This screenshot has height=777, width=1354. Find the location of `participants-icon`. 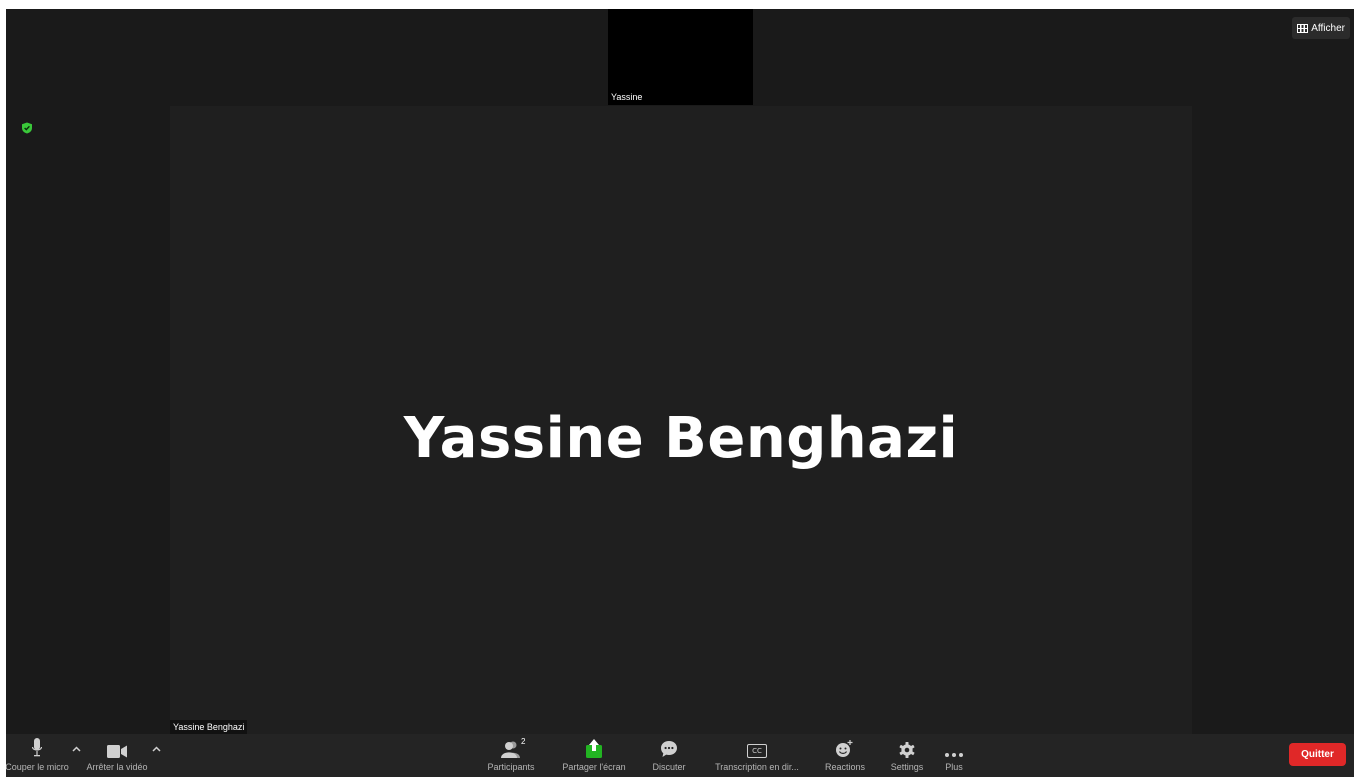

participants-icon is located at coordinates (510, 749).